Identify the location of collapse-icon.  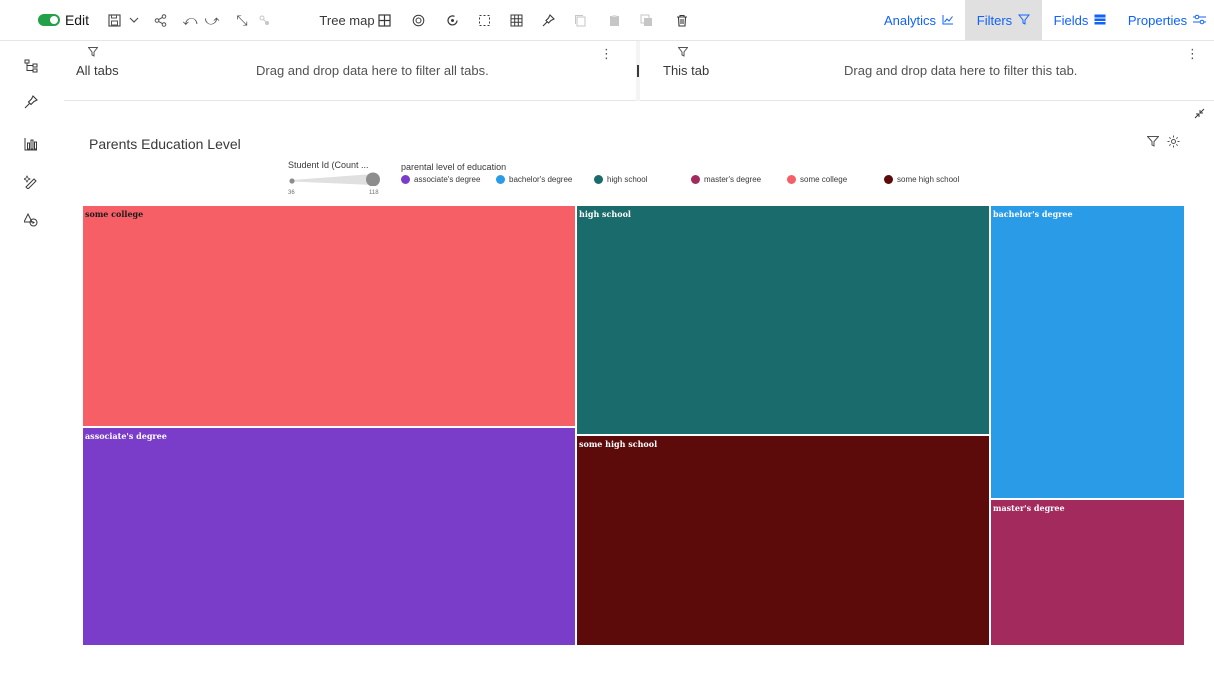
(1199, 115).